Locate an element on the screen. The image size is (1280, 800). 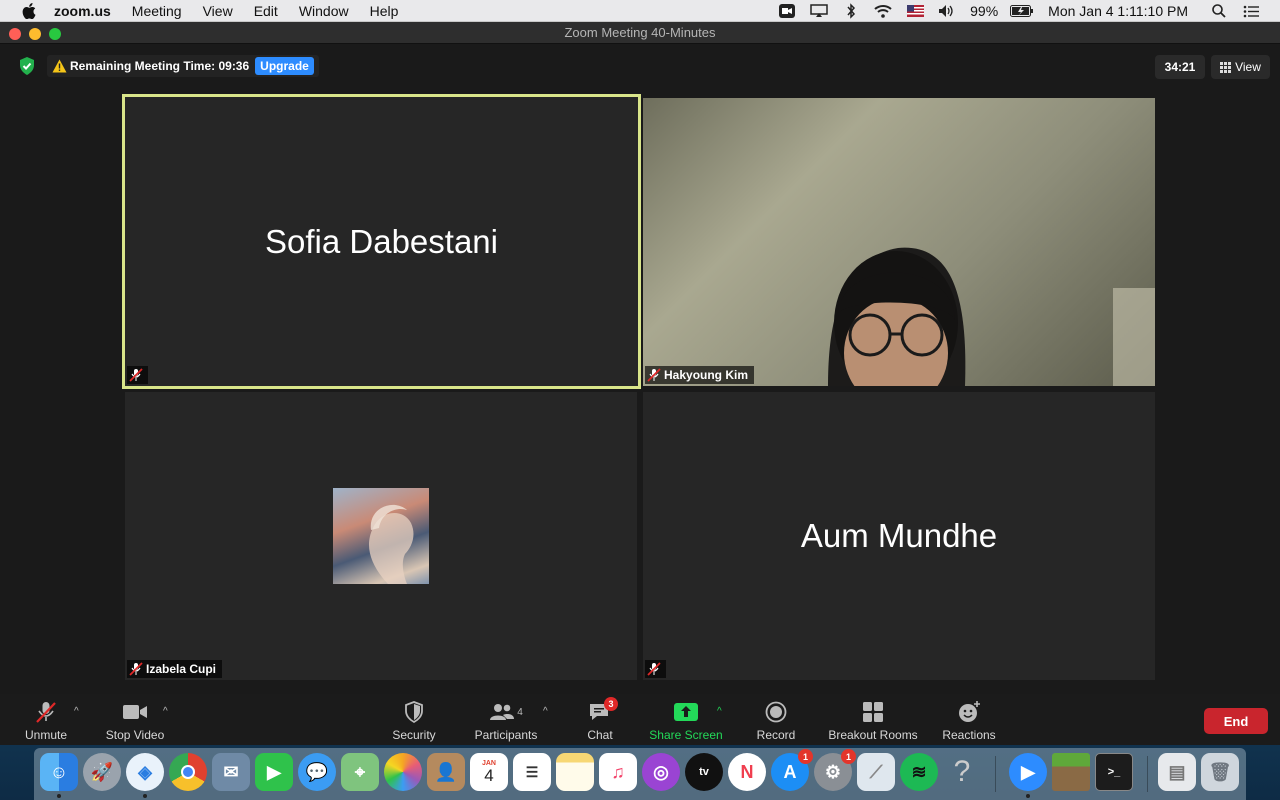
menu-window: Window is located at coordinates (324, 11).